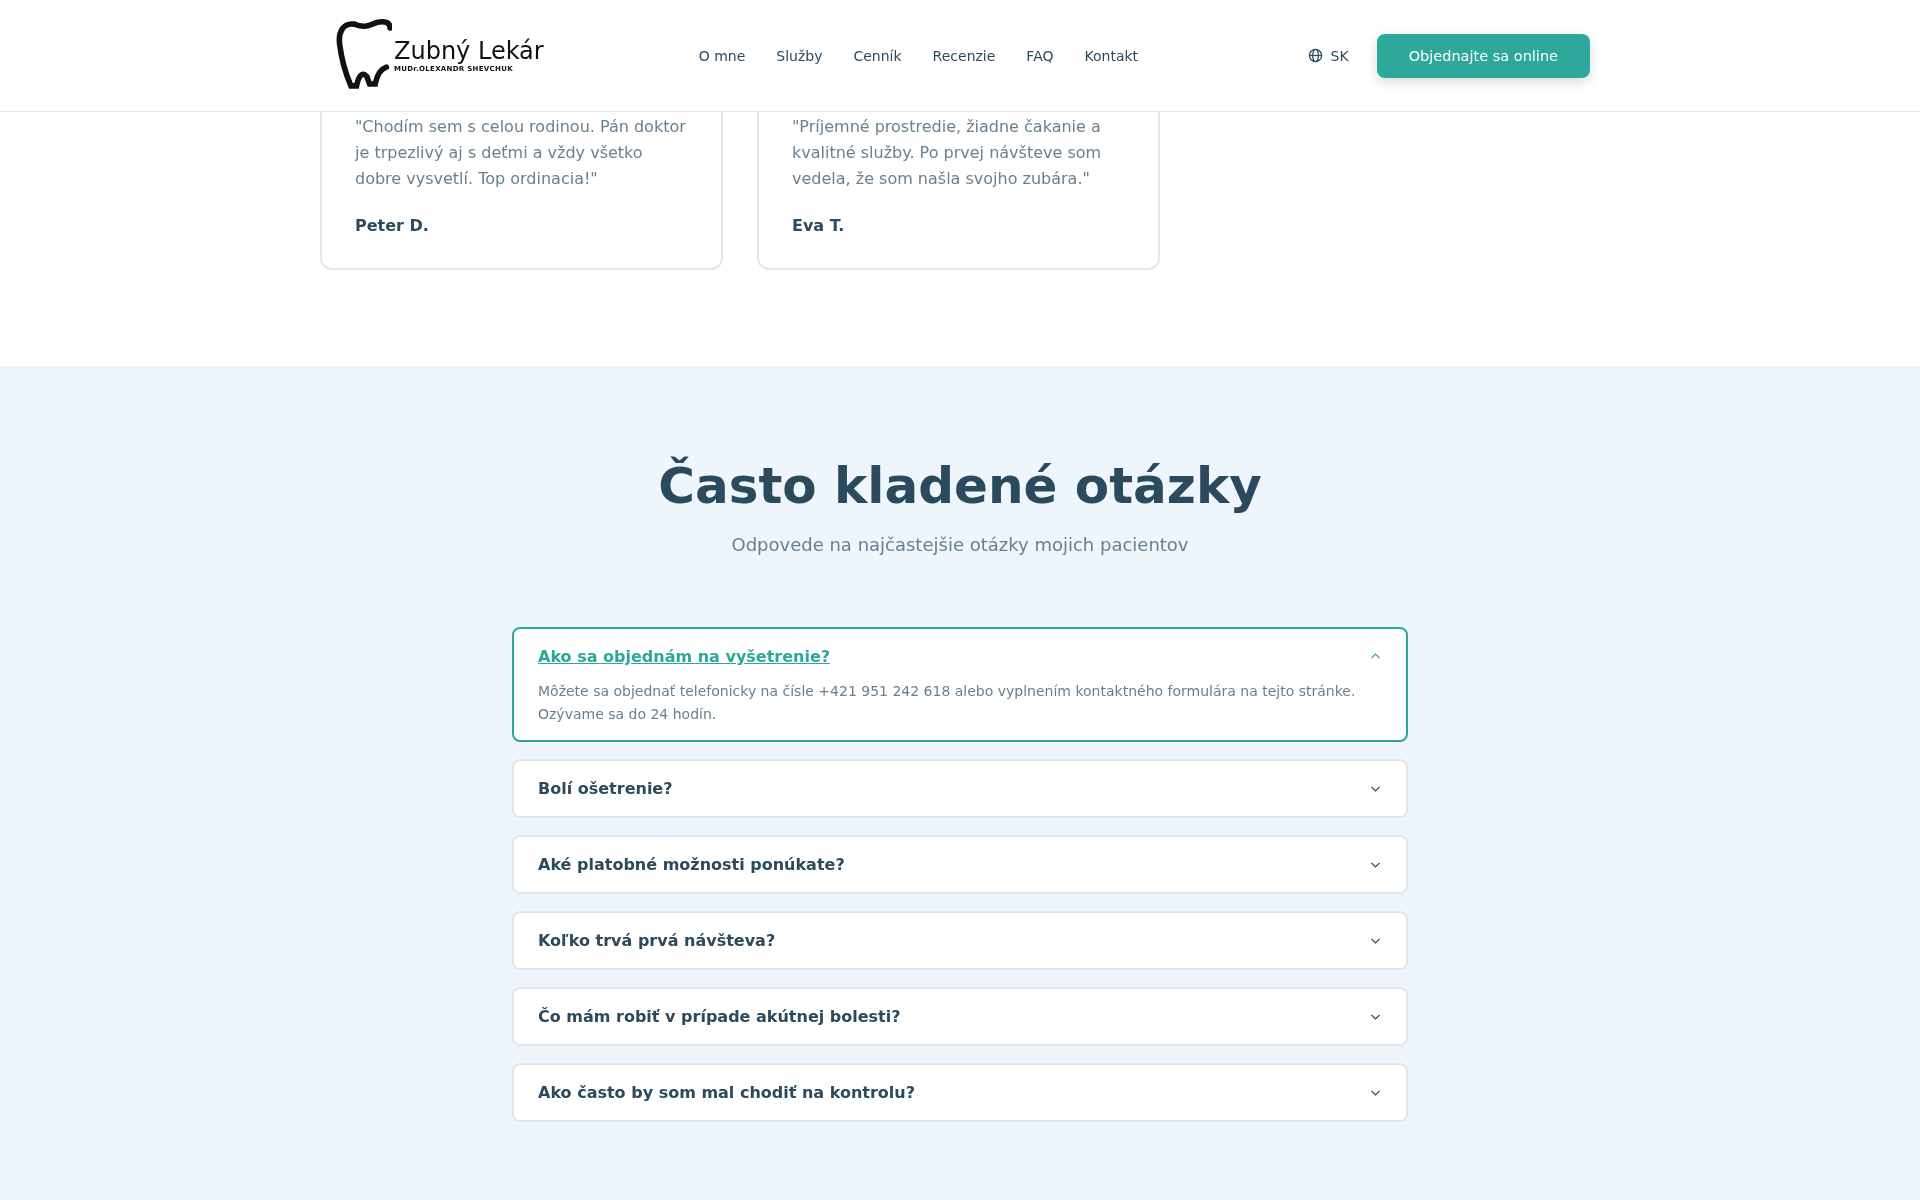 Image resolution: width=1920 pixels, height=1200 pixels. Describe the element at coordinates (947, 703) in the screenshot. I see `faq-answer: Môžete sa objednať telefonicky na čísle +421 951 242 618 alebo vyplnením kontaktného formulára na tejto stránke. Ozývame sa do 24 hodín.` at that location.